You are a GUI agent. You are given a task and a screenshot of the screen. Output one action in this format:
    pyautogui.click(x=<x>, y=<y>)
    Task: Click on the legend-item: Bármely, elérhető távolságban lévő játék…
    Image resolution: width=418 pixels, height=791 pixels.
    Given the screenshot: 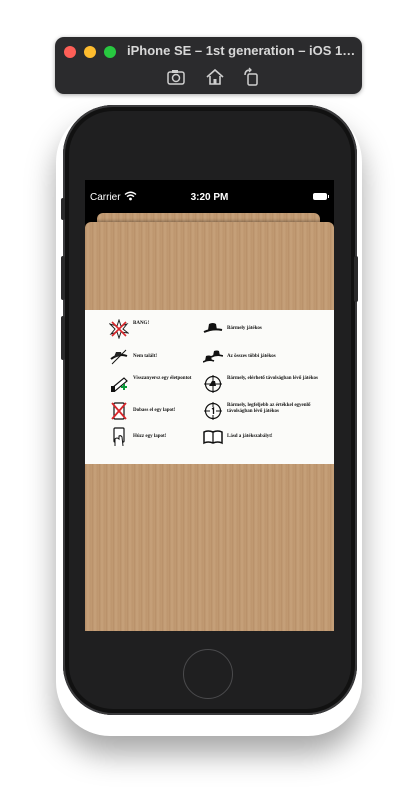 What is the action you would take?
    pyautogui.click(x=265, y=387)
    